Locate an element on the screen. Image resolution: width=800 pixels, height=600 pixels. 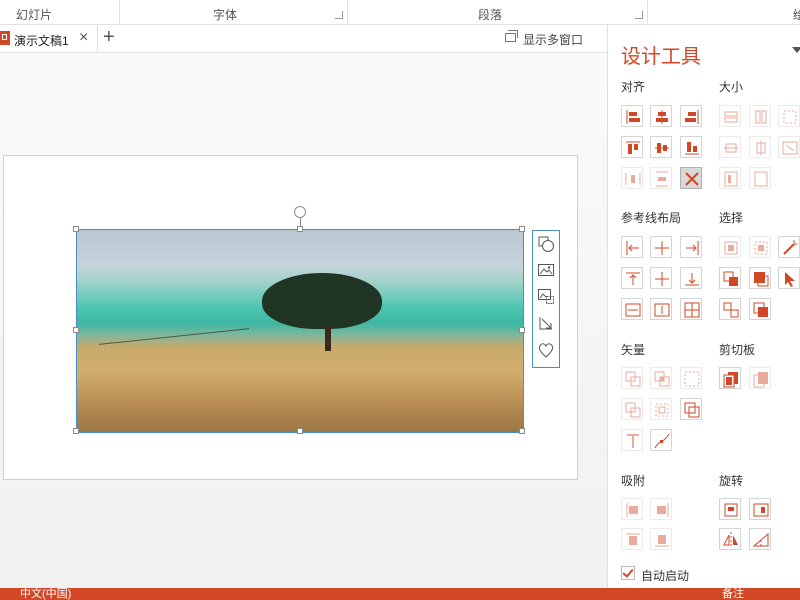
resize-handle-bottom is located at coordinates (300, 431).